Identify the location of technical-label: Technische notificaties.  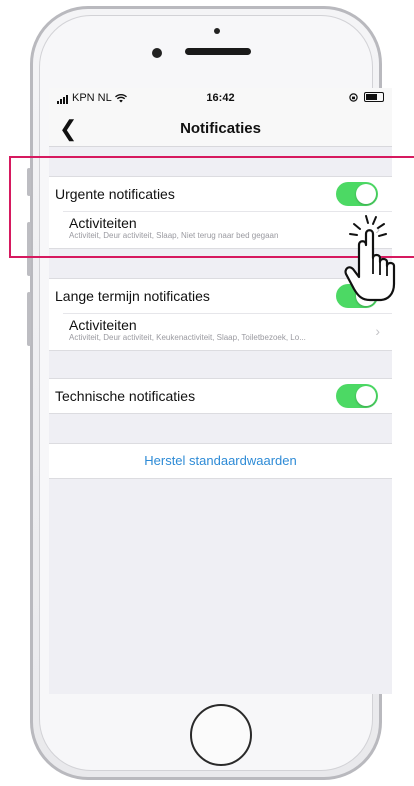
(125, 396).